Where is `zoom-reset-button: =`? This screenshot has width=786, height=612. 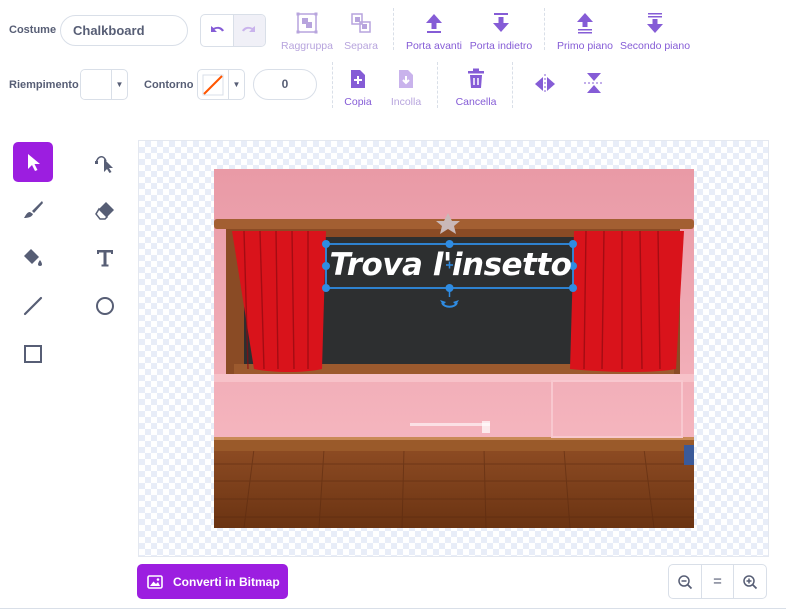
zoom-reset-button: = is located at coordinates (717, 581).